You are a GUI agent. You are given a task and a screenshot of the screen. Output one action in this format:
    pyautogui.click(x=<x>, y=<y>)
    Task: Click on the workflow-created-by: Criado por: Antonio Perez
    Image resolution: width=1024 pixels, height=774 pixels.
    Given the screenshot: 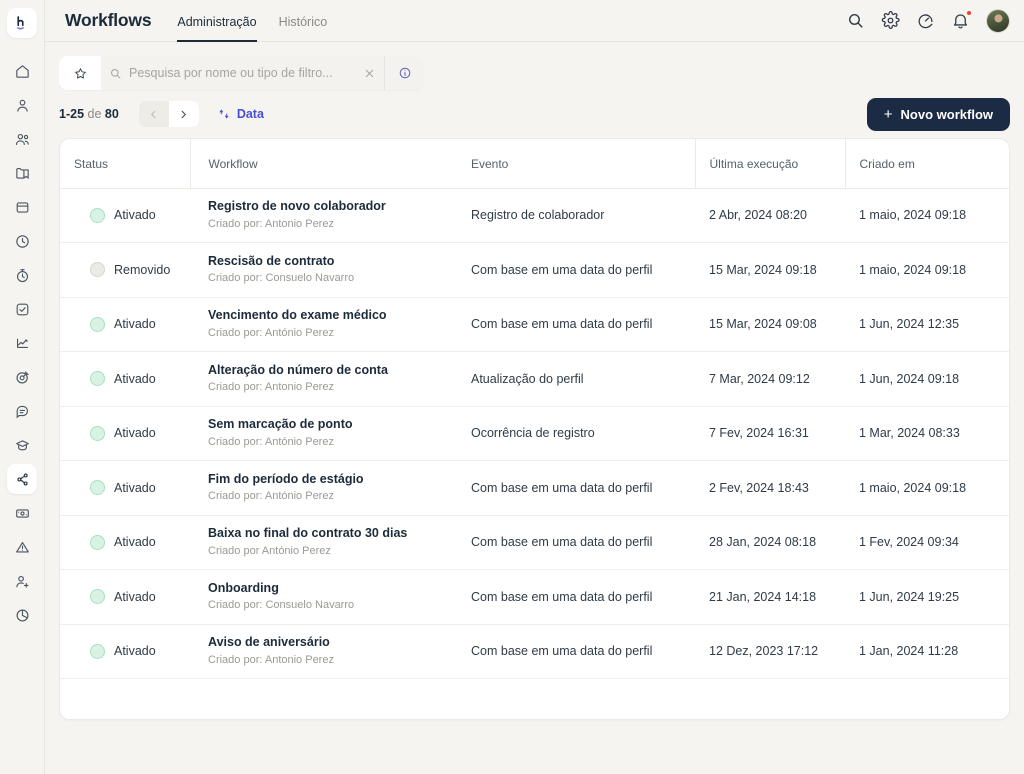 What is the action you would take?
    pyautogui.click(x=271, y=223)
    